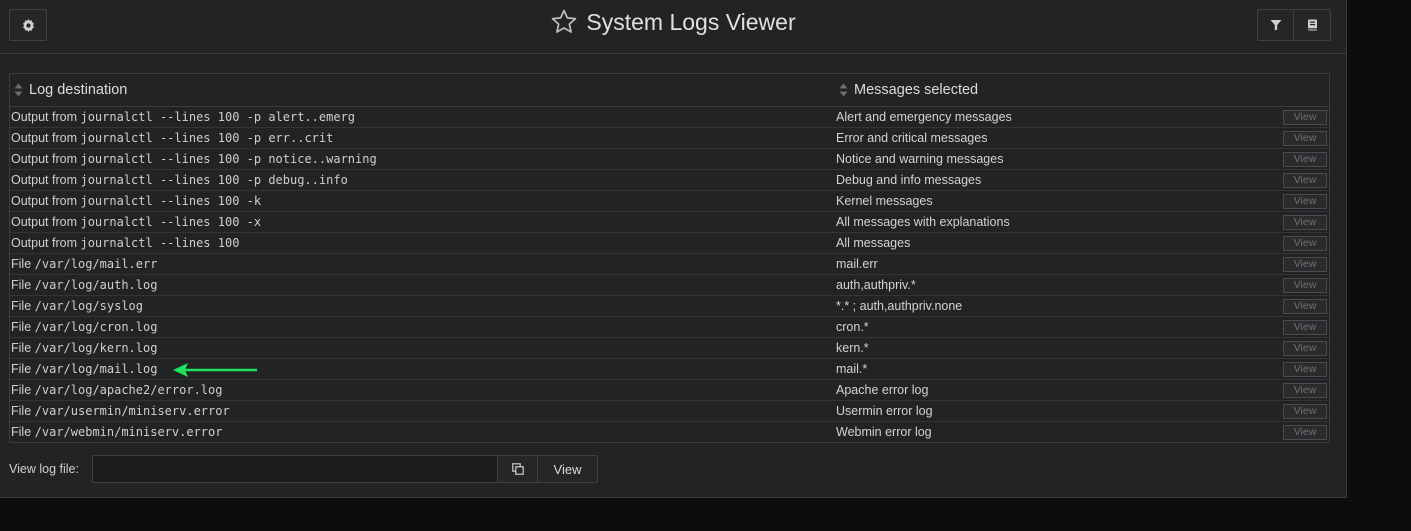 Image resolution: width=1411 pixels, height=531 pixels. I want to click on header-bar: System Logs Viewer, so click(673, 27).